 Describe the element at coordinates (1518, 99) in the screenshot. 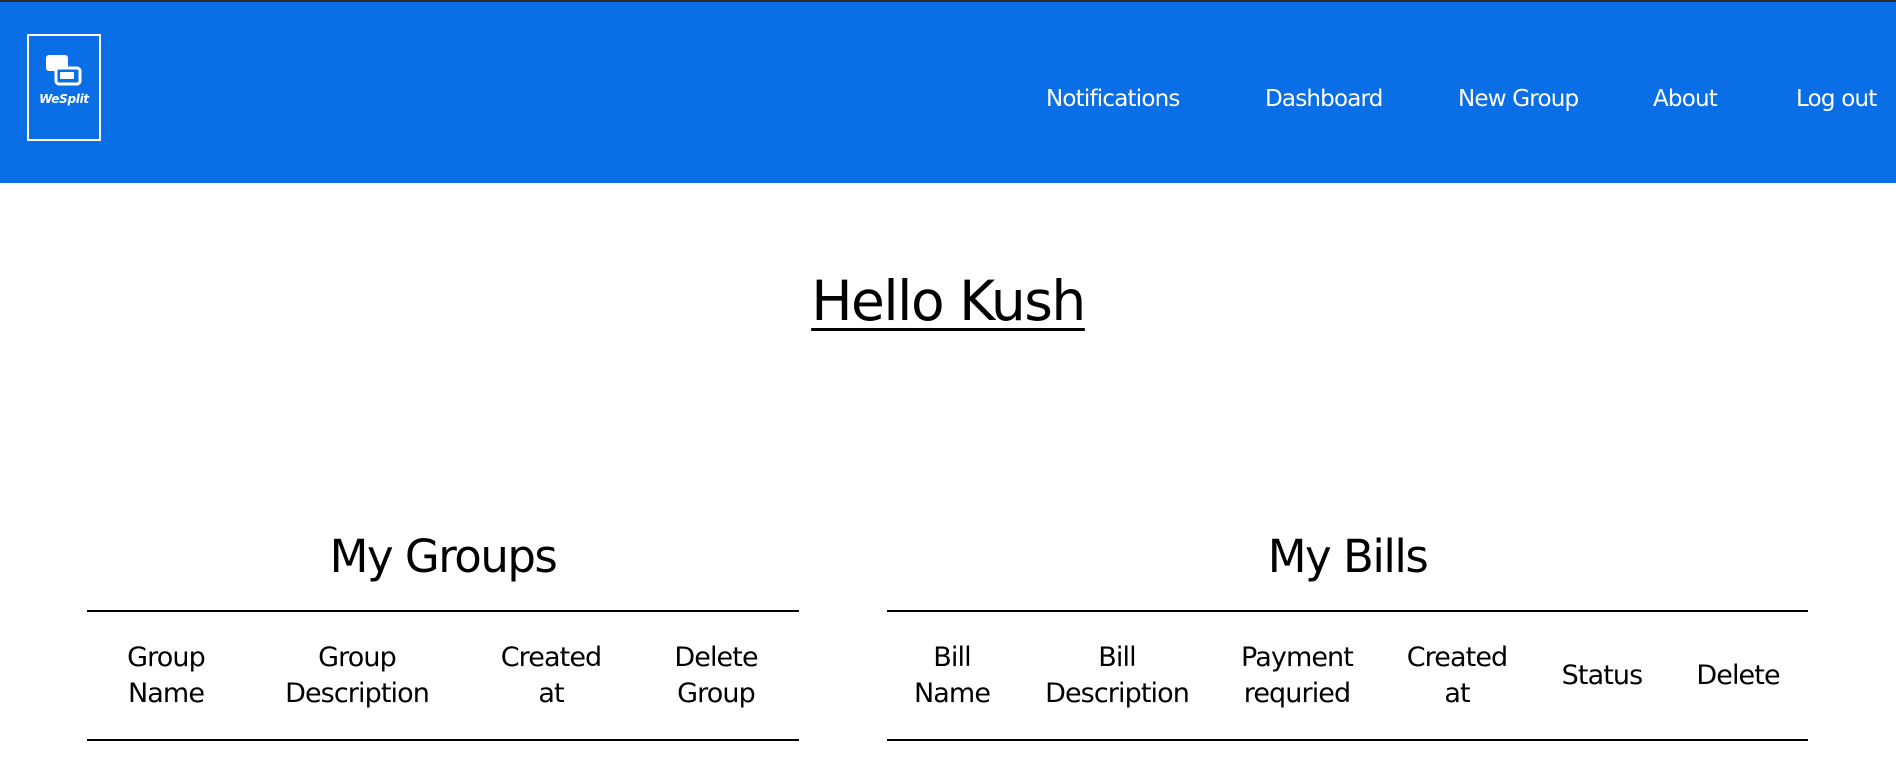

I see `nav-new-group: New Group` at that location.